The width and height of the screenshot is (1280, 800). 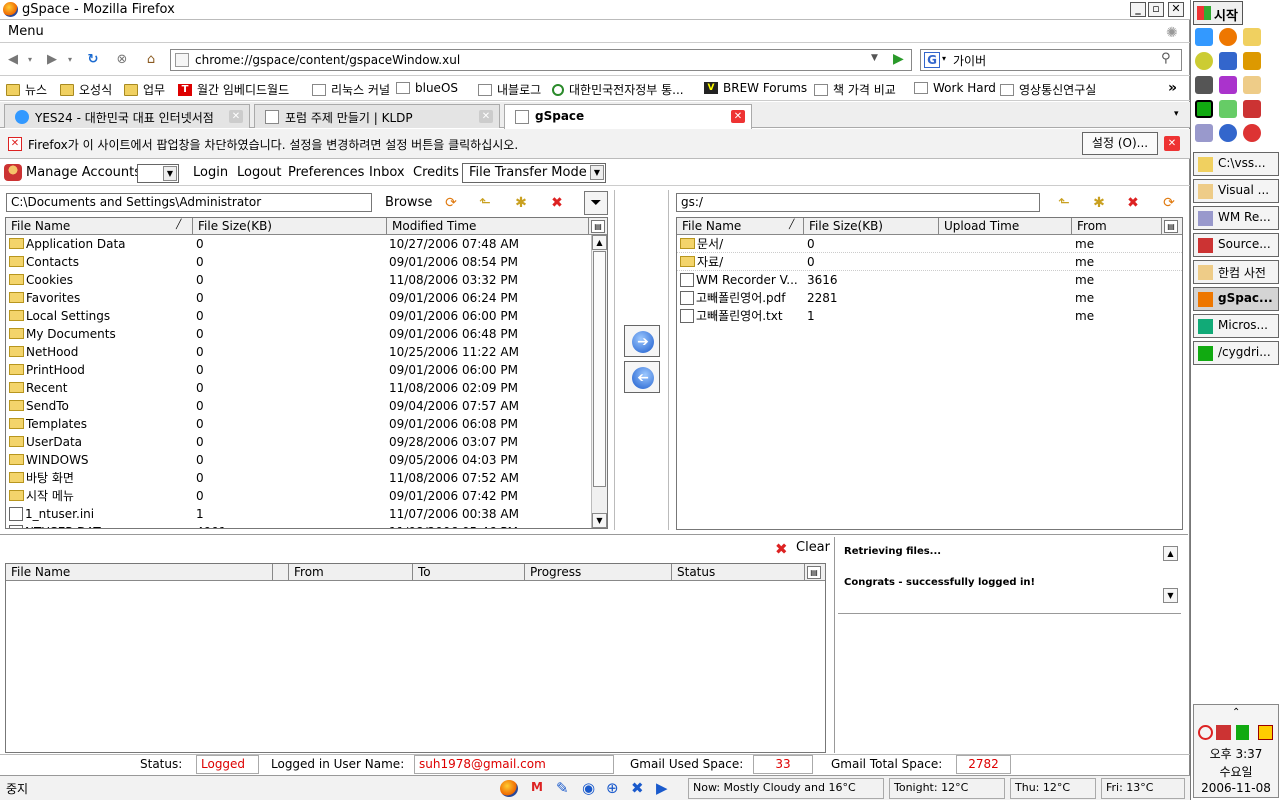 What do you see at coordinates (83, 172) in the screenshot?
I see `manage-accounts-button: Manage Accounts` at bounding box center [83, 172].